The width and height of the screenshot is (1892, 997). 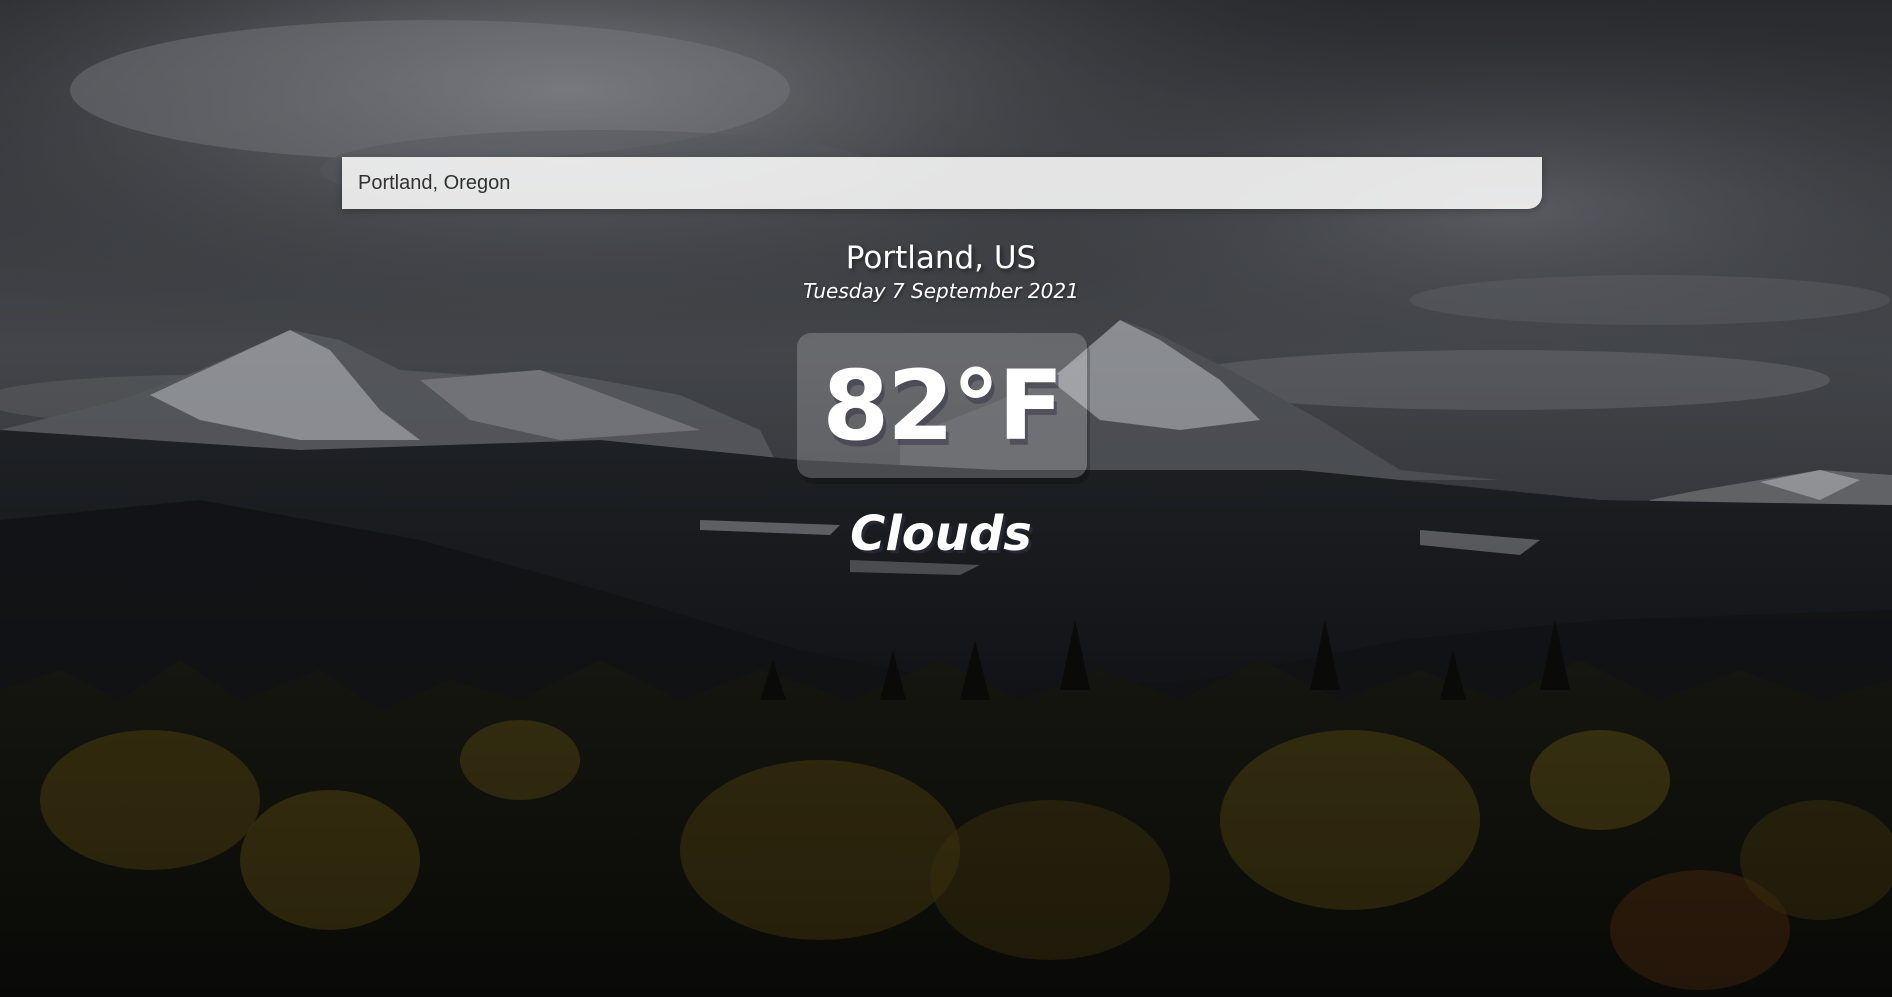 I want to click on temperature-value: 82°F, so click(x=942, y=405).